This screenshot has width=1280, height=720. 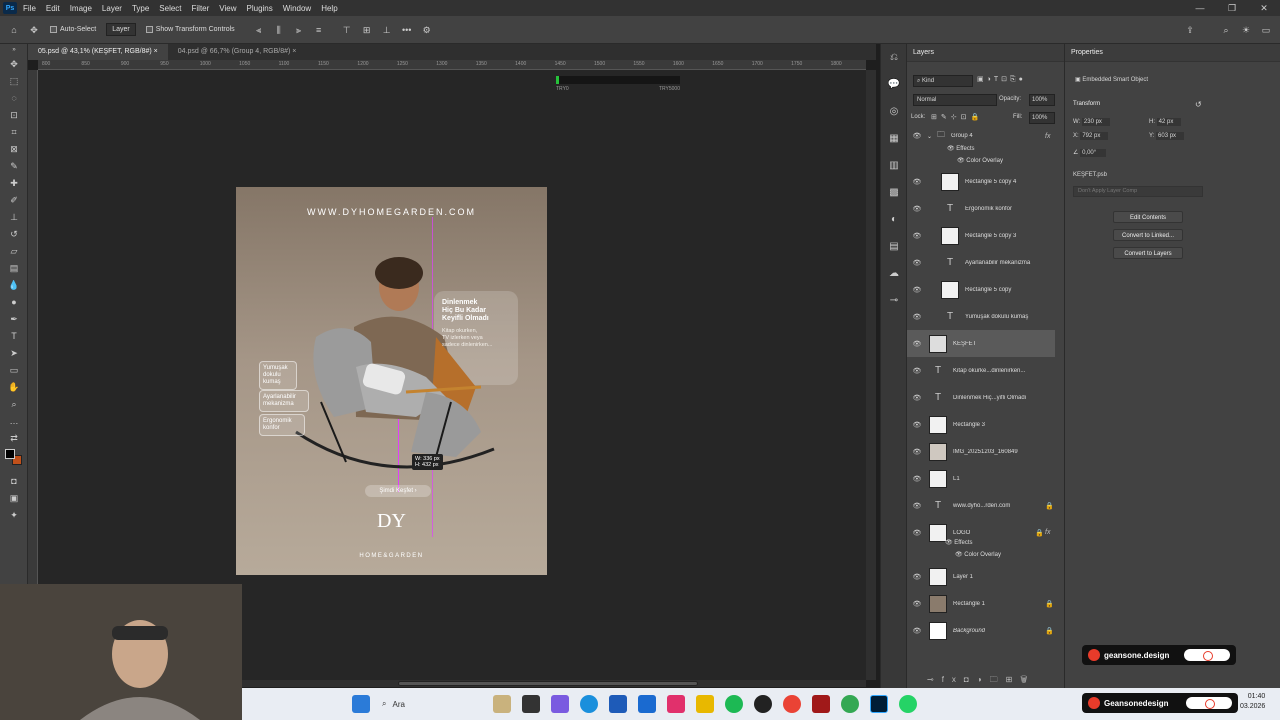 What do you see at coordinates (981, 289) in the screenshot?
I see `layer-row: 👁 Rectangle 5 copy` at bounding box center [981, 289].